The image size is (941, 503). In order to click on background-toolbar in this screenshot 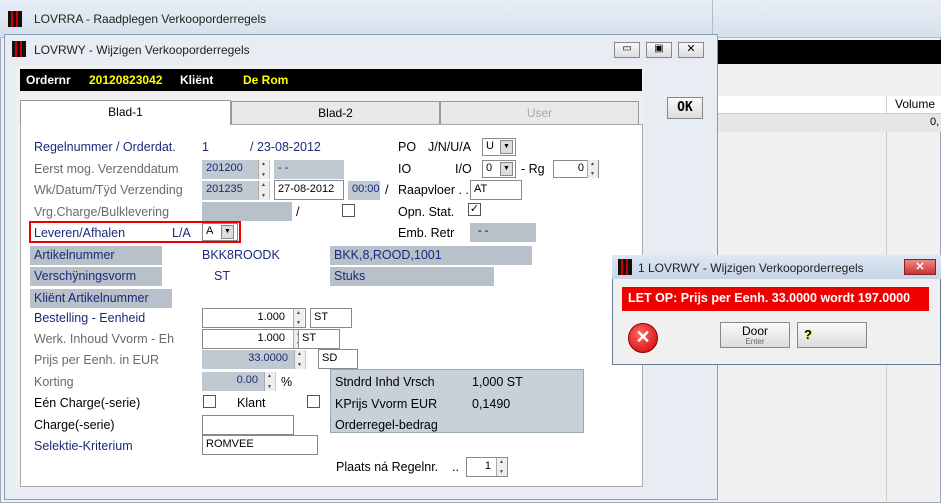, I will do `click(828, 80)`.